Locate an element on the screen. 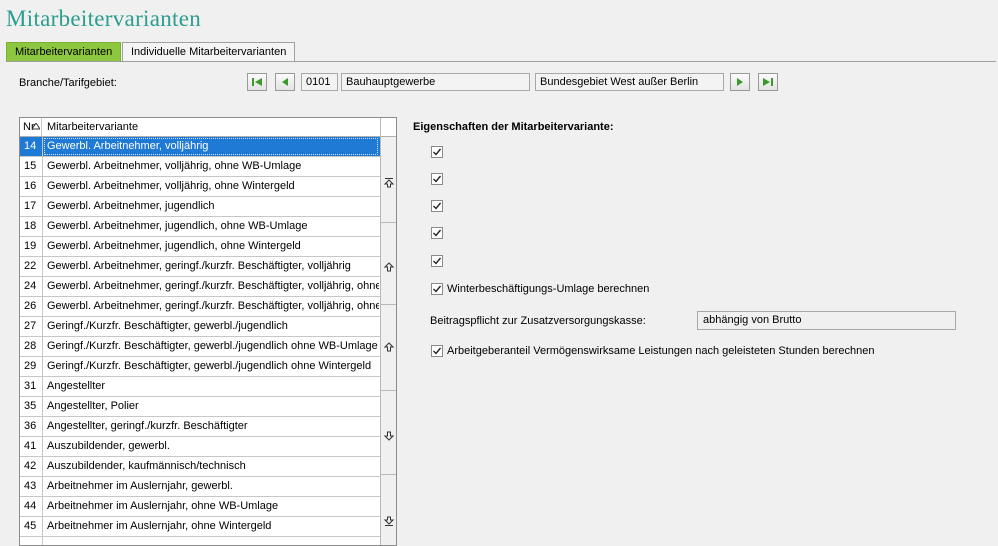 Image resolution: width=998 pixels, height=546 pixels. property-checkbox-label: Winterbeschäftigungs-Umlage berechnen is located at coordinates (548, 289).